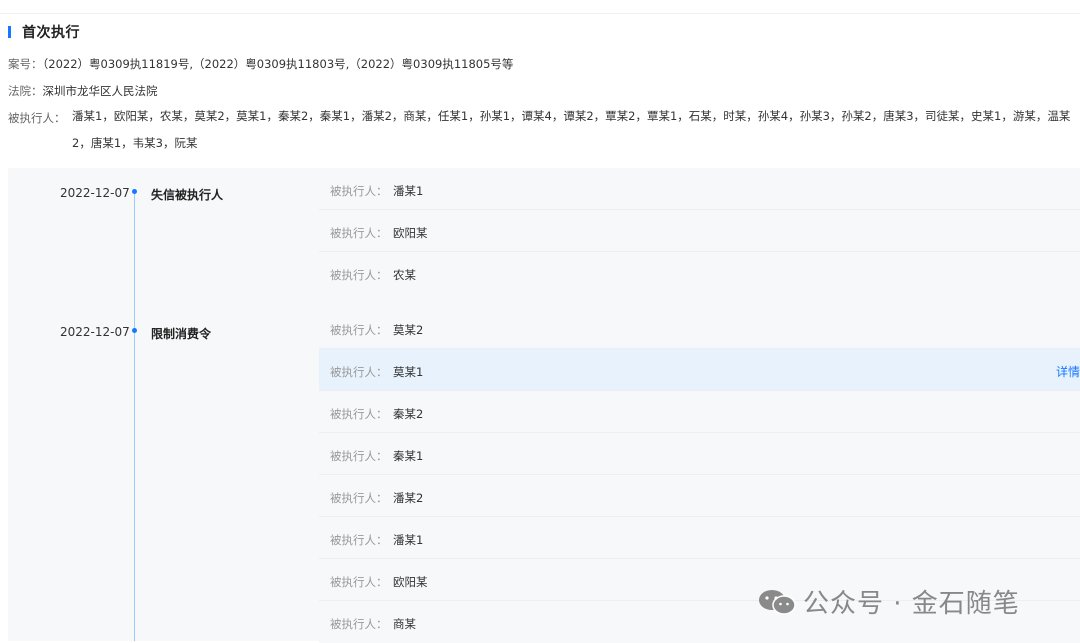  What do you see at coordinates (404, 275) in the screenshot?
I see `row-name: 农某` at bounding box center [404, 275].